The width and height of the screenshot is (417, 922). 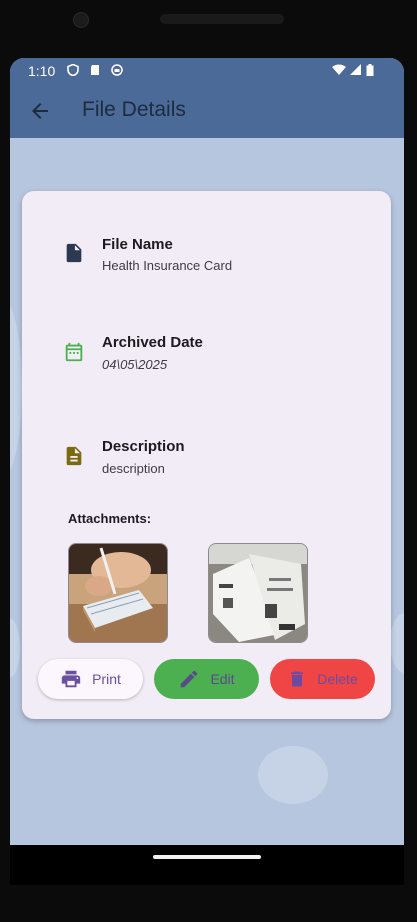 What do you see at coordinates (207, 71) in the screenshot?
I see `status-bar: 1:10` at bounding box center [207, 71].